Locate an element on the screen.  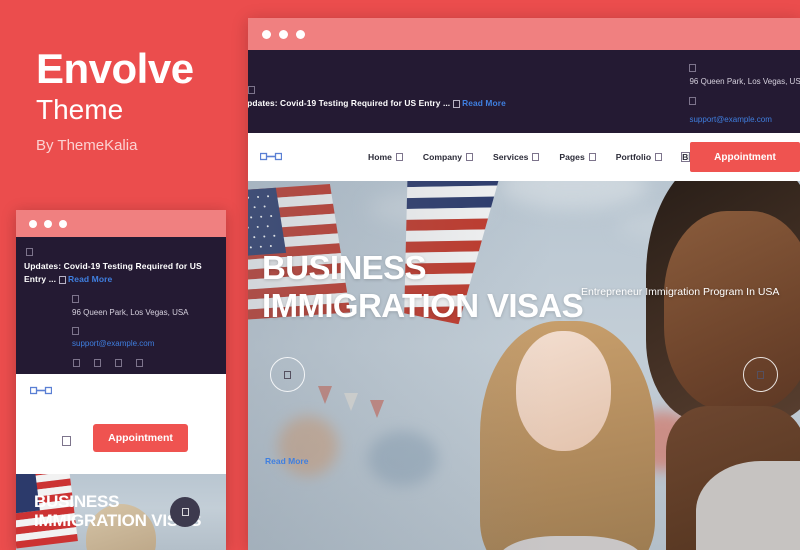
desktop-window-chrome is located at coordinates (524, 34).